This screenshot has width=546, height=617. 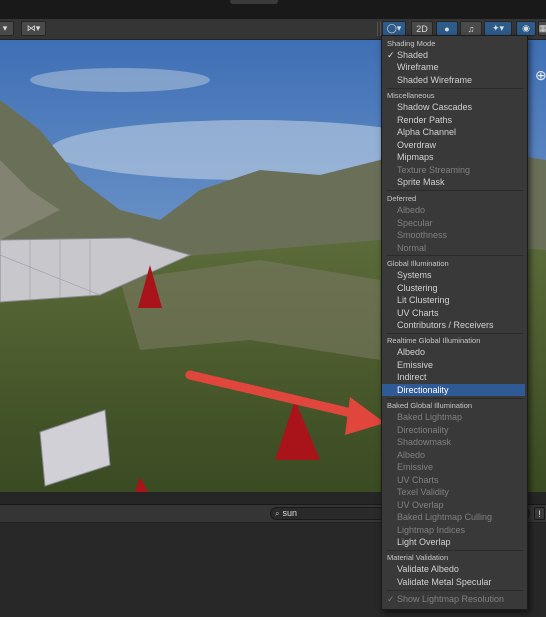 What do you see at coordinates (453, 275) in the screenshot?
I see `menu-item-systems: Systems` at bounding box center [453, 275].